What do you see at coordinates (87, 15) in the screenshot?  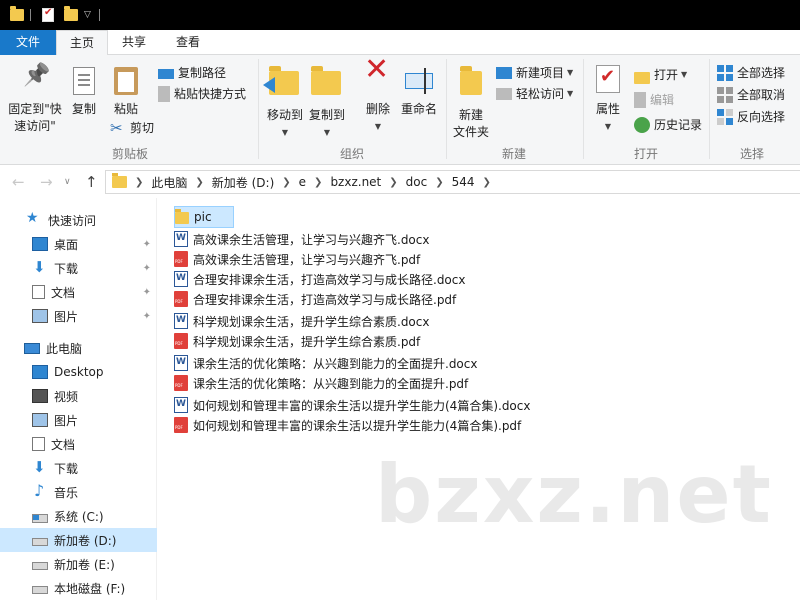 I see `customize-quick-access-icon: ▽` at bounding box center [87, 15].